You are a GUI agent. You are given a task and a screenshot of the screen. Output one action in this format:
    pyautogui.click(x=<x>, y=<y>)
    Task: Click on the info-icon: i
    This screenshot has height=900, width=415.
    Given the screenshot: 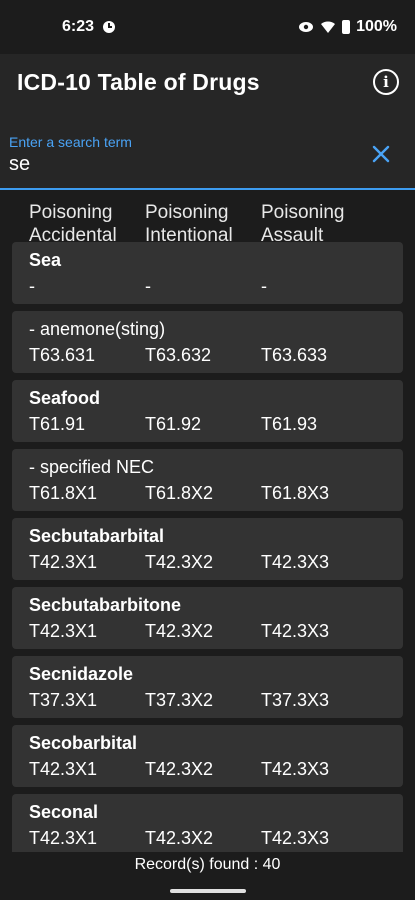 What is the action you would take?
    pyautogui.click(x=386, y=82)
    